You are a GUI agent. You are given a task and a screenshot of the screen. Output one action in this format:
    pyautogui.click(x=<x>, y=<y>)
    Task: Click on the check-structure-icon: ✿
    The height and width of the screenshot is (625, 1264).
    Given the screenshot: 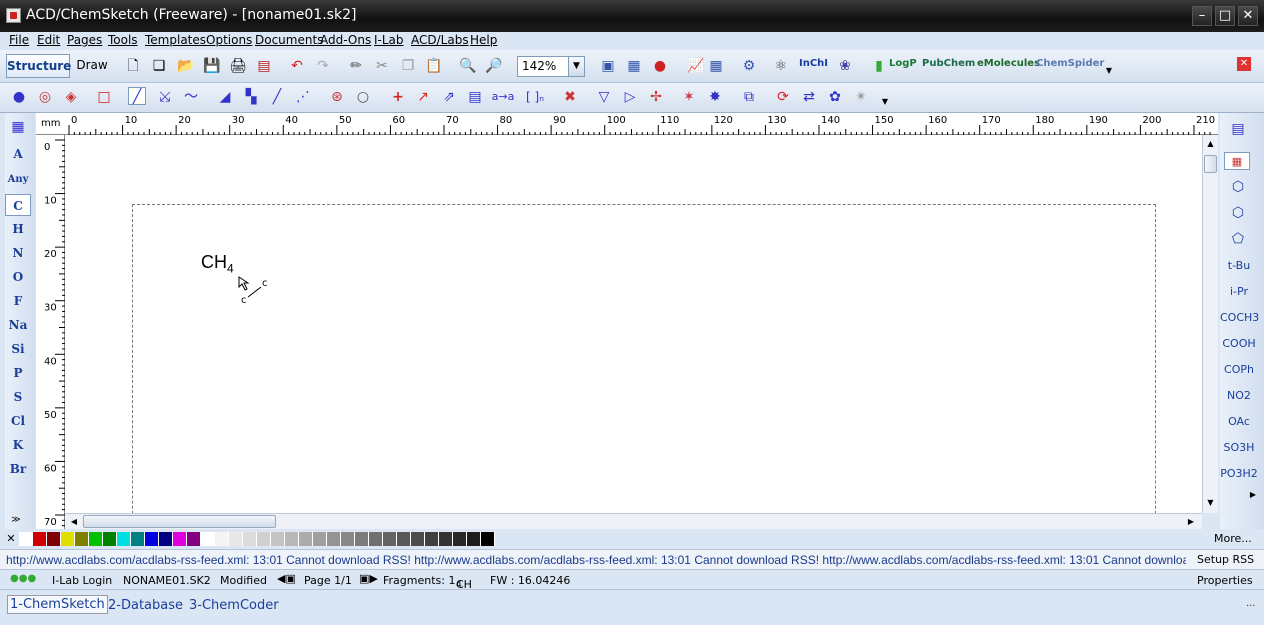 What is the action you would take?
    pyautogui.click(x=835, y=97)
    